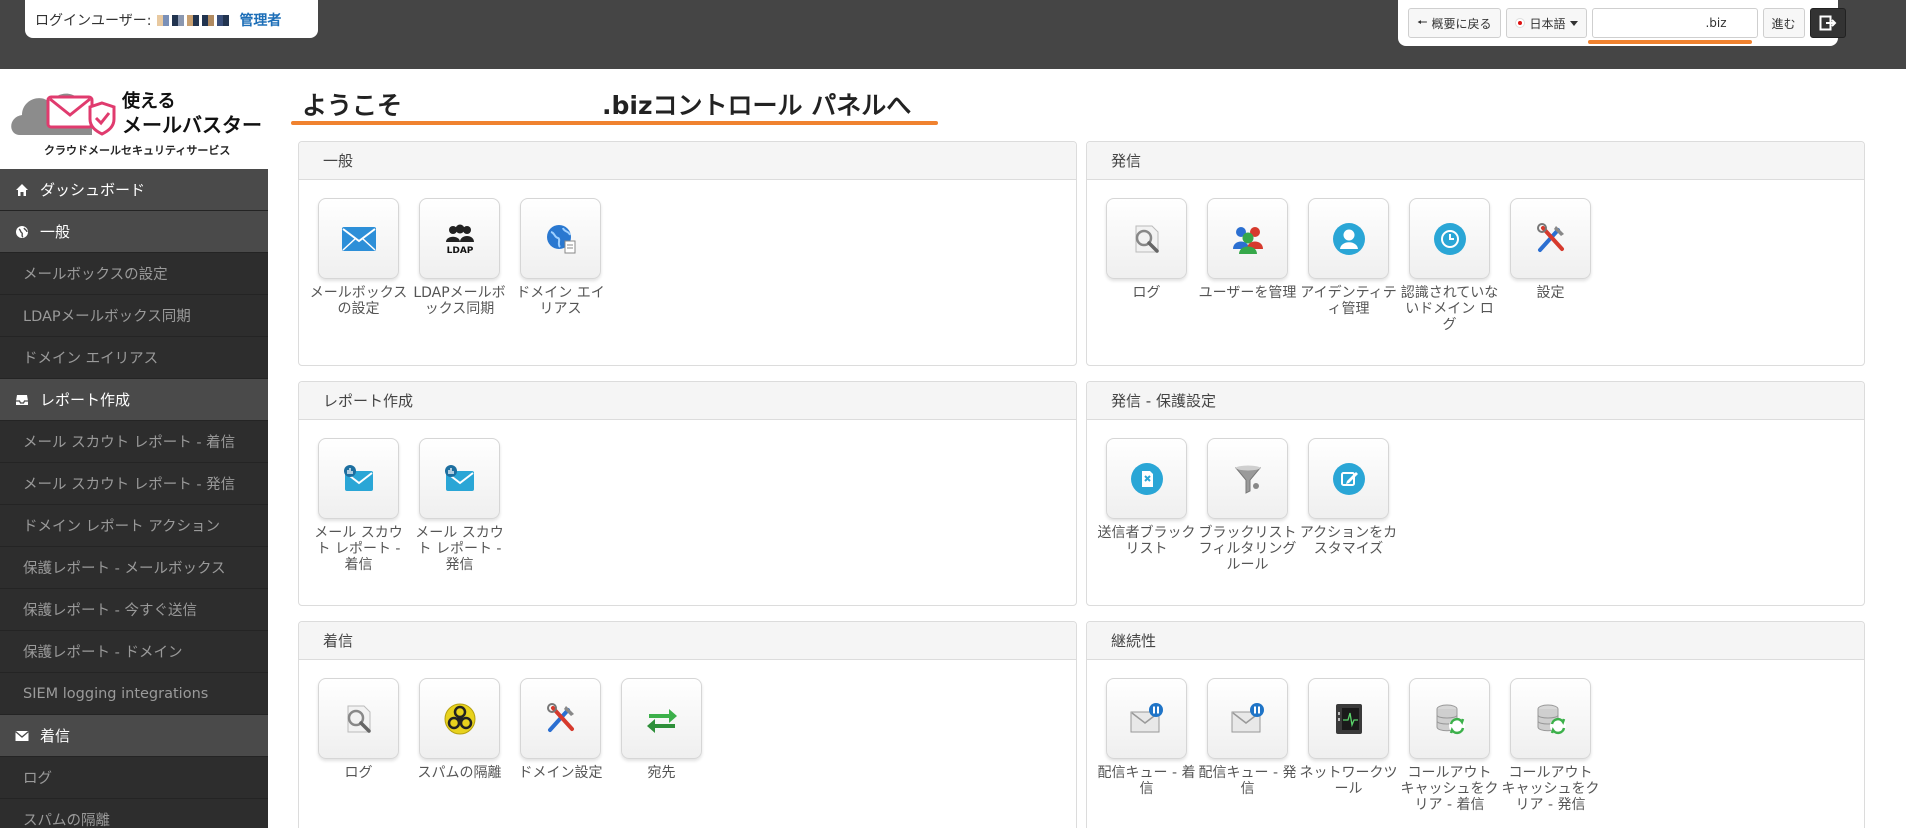 The height and width of the screenshot is (828, 1906). Describe the element at coordinates (1247, 505) in the screenshot. I see `tile-blacklist-filter-rules: ブラックリスト フィルタリング ルール` at that location.